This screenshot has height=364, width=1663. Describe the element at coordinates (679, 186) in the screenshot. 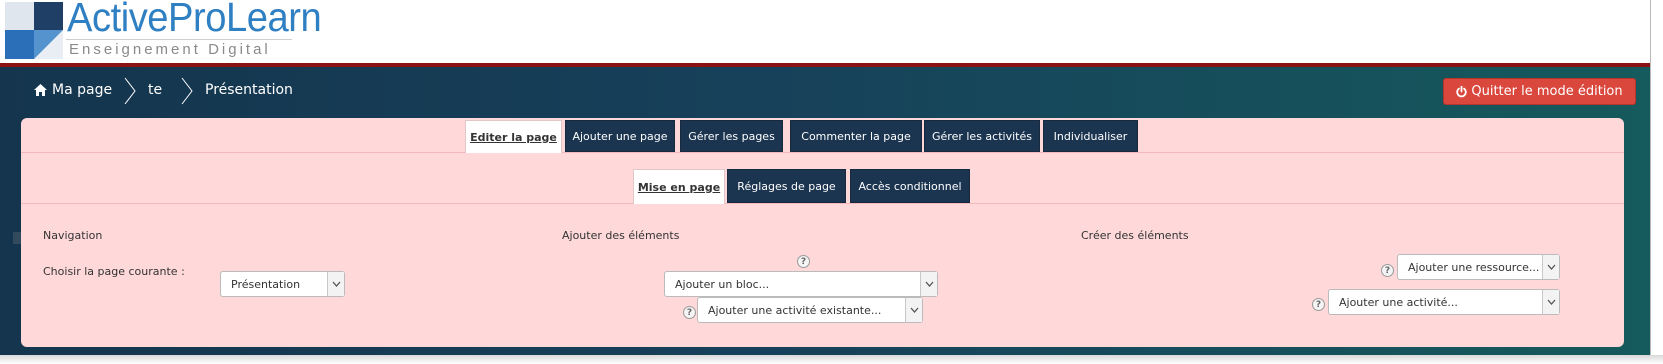

I see `tab-mise-en-page: Mise en page` at that location.